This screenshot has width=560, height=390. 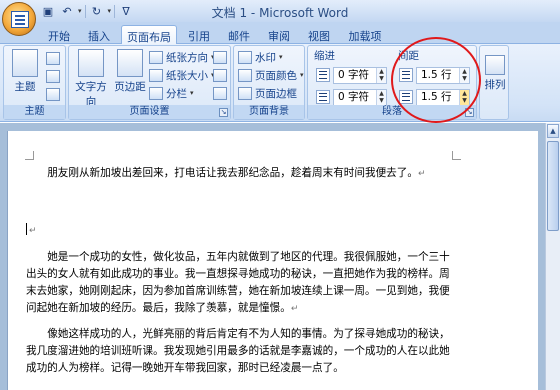 I want to click on page-color-icon, so click(x=245, y=75).